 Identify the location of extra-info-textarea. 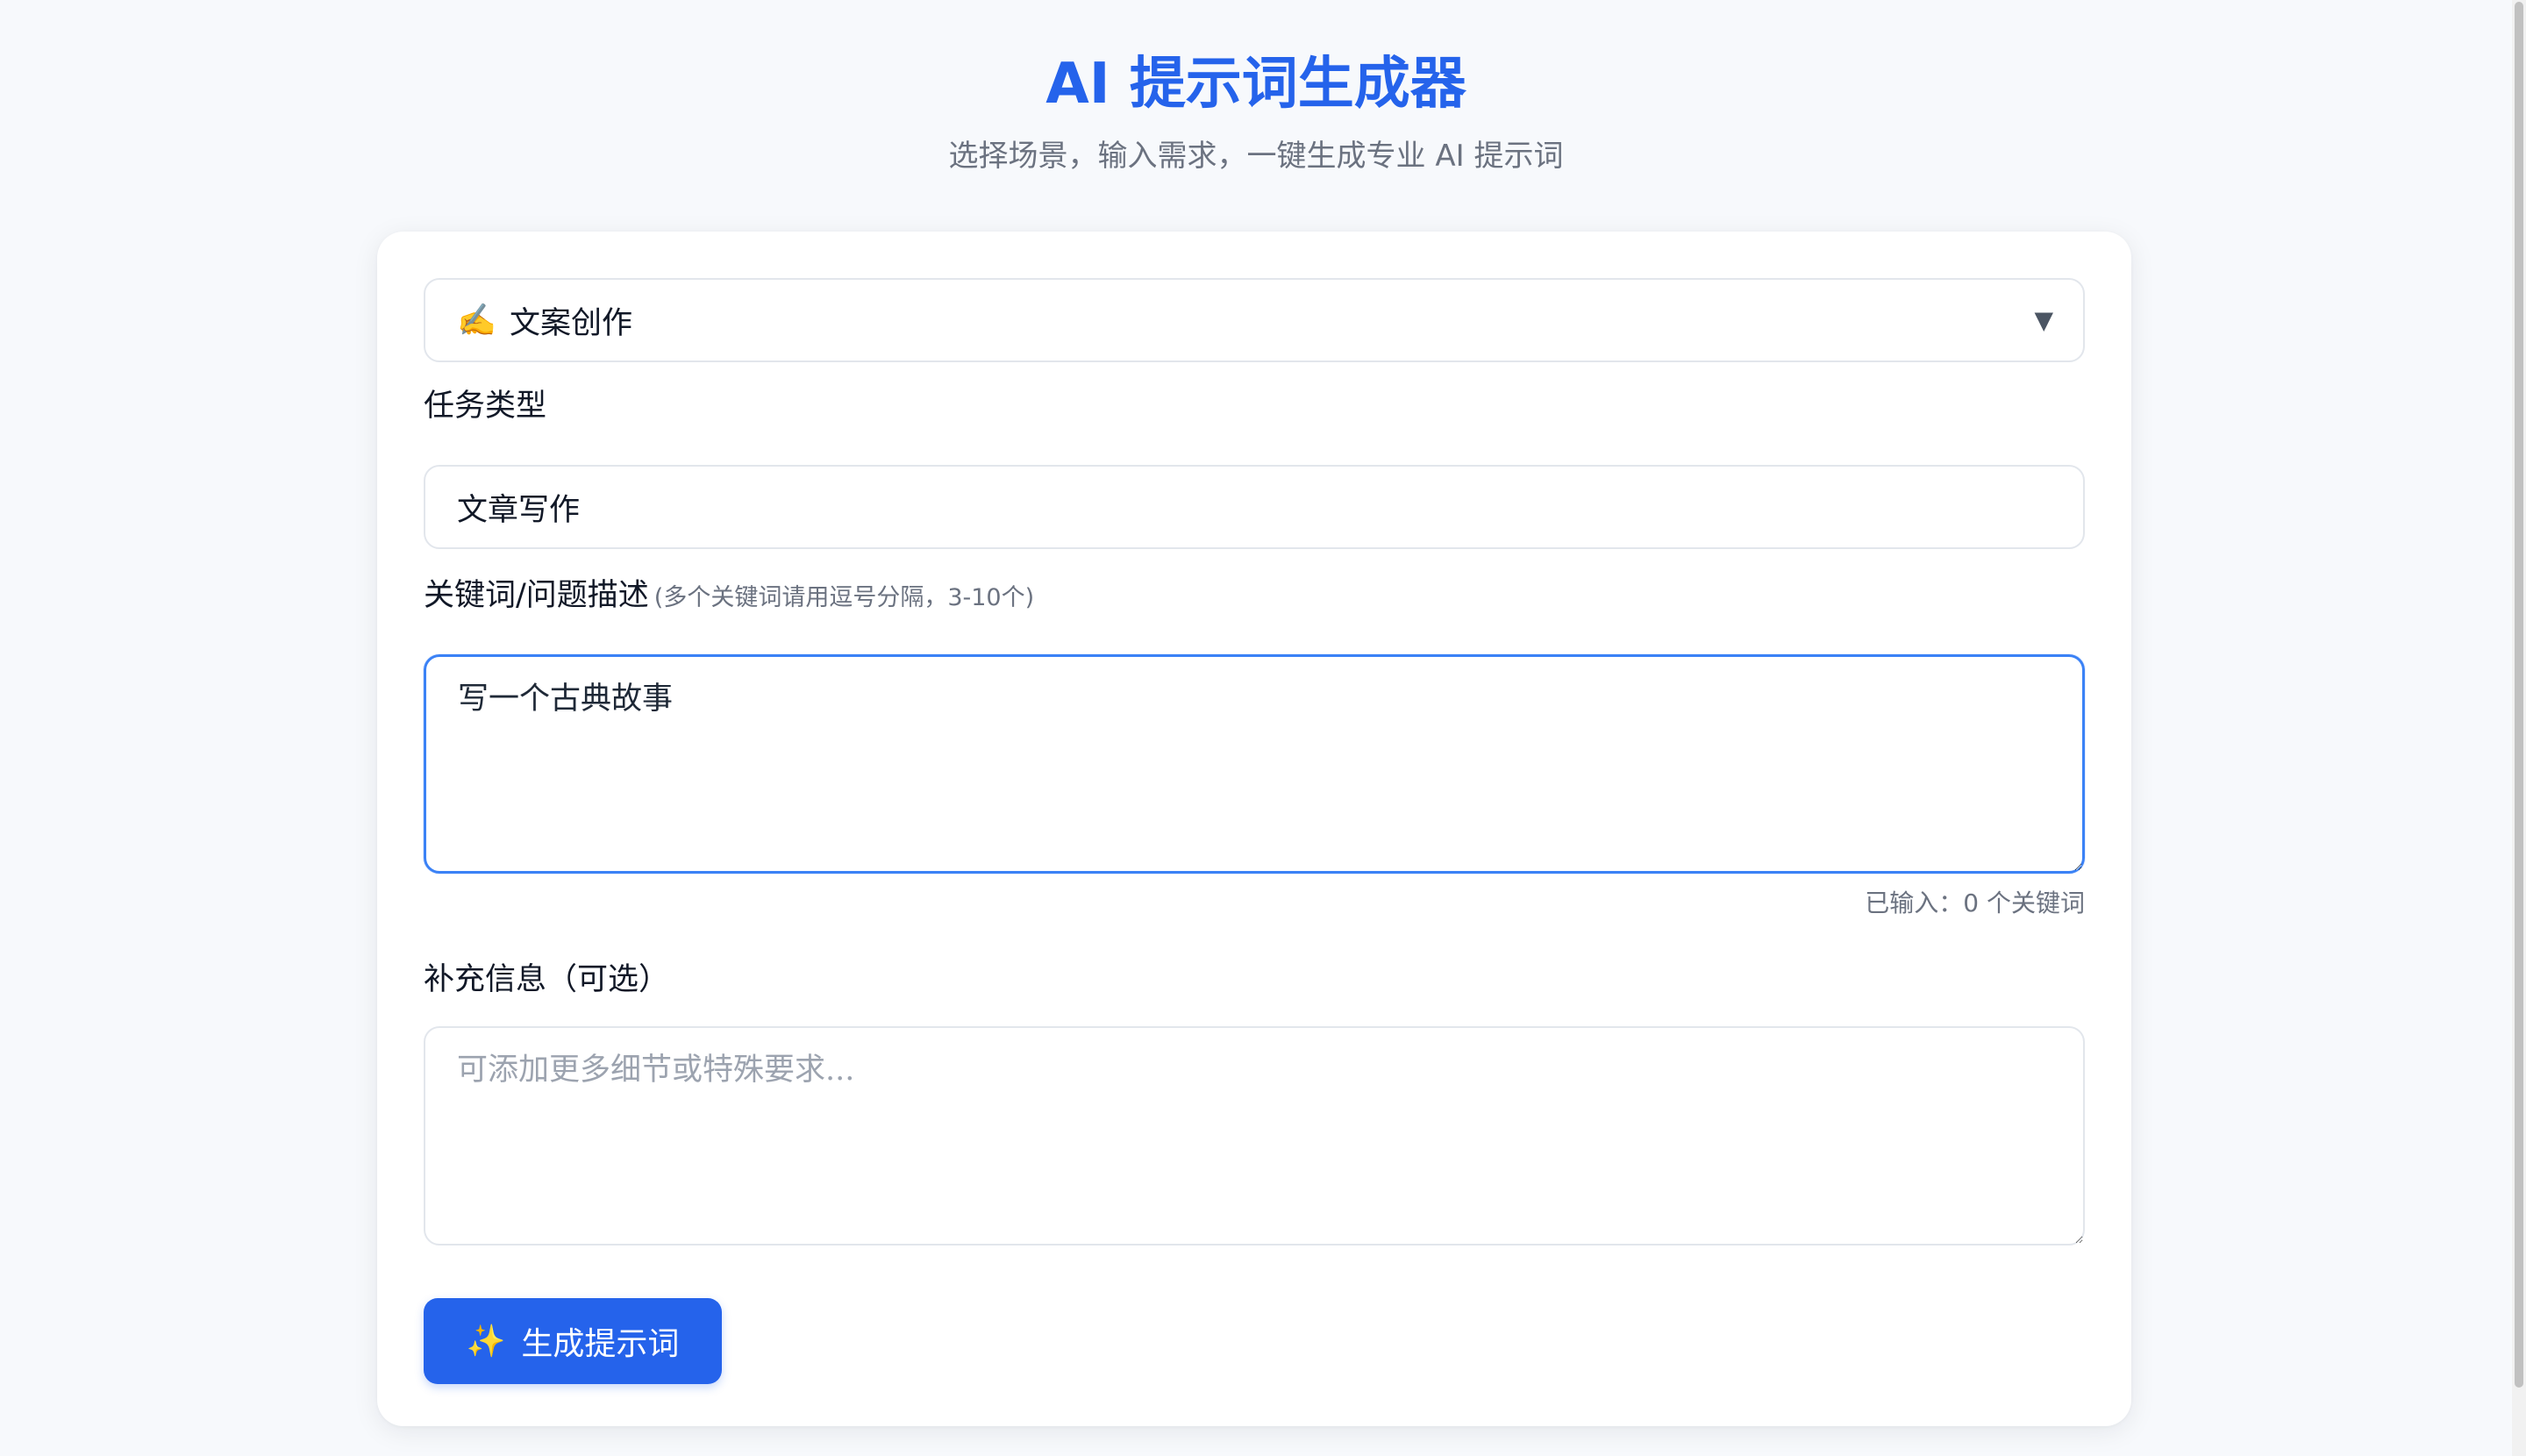
(1254, 1135).